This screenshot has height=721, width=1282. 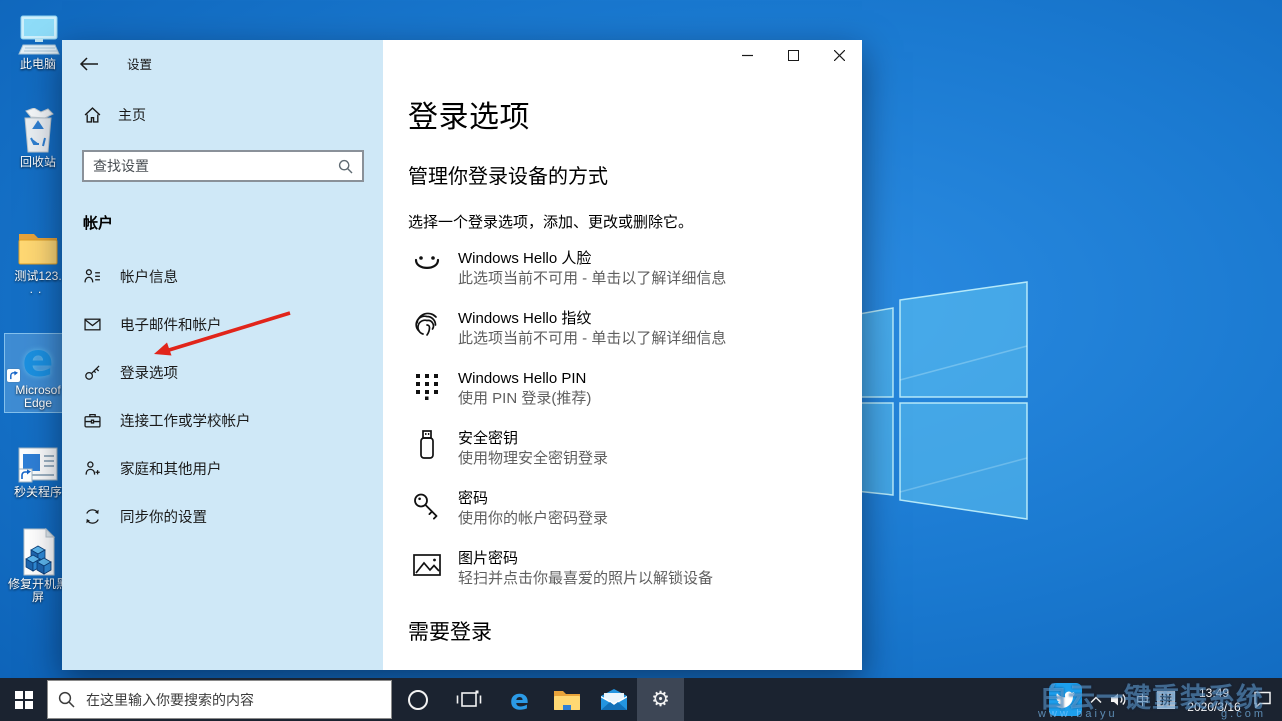 What do you see at coordinates (170, 699) in the screenshot?
I see `taskbar-search-placeholder: 在这里输入你要搜索的内容` at bounding box center [170, 699].